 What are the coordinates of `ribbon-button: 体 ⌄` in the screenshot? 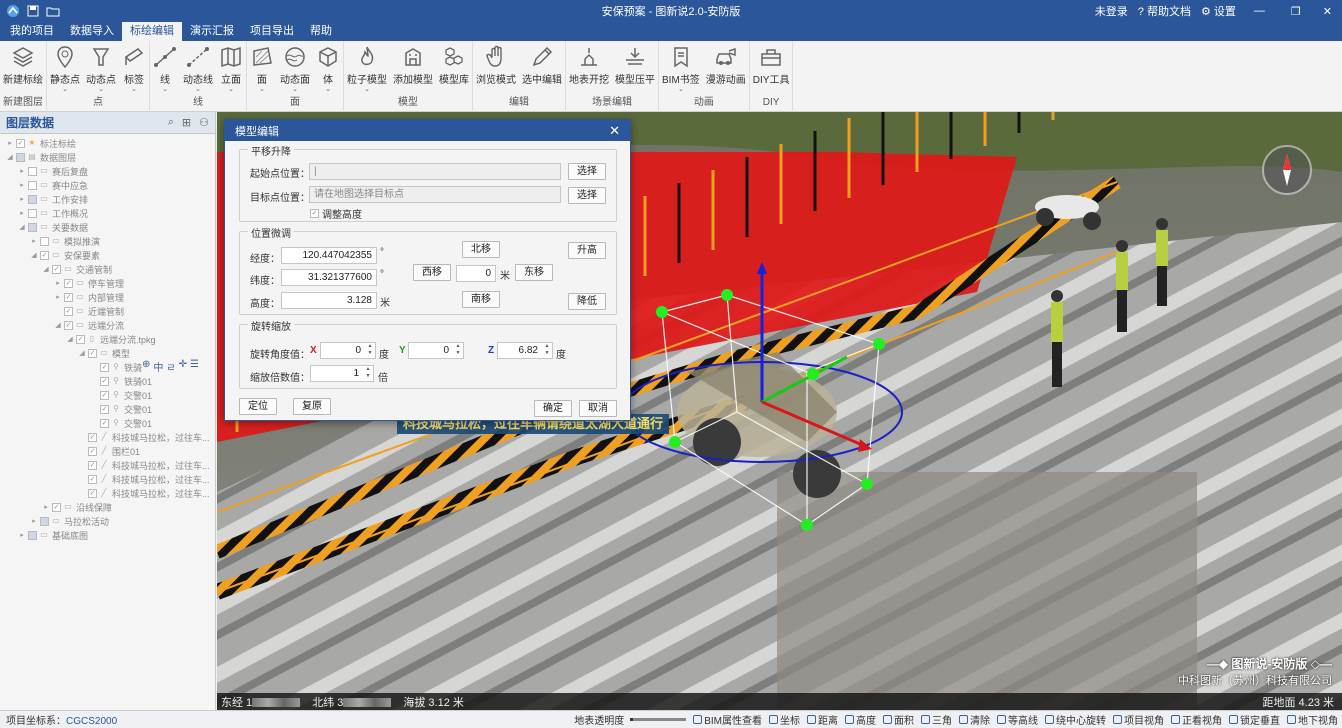 It's located at (328, 69).